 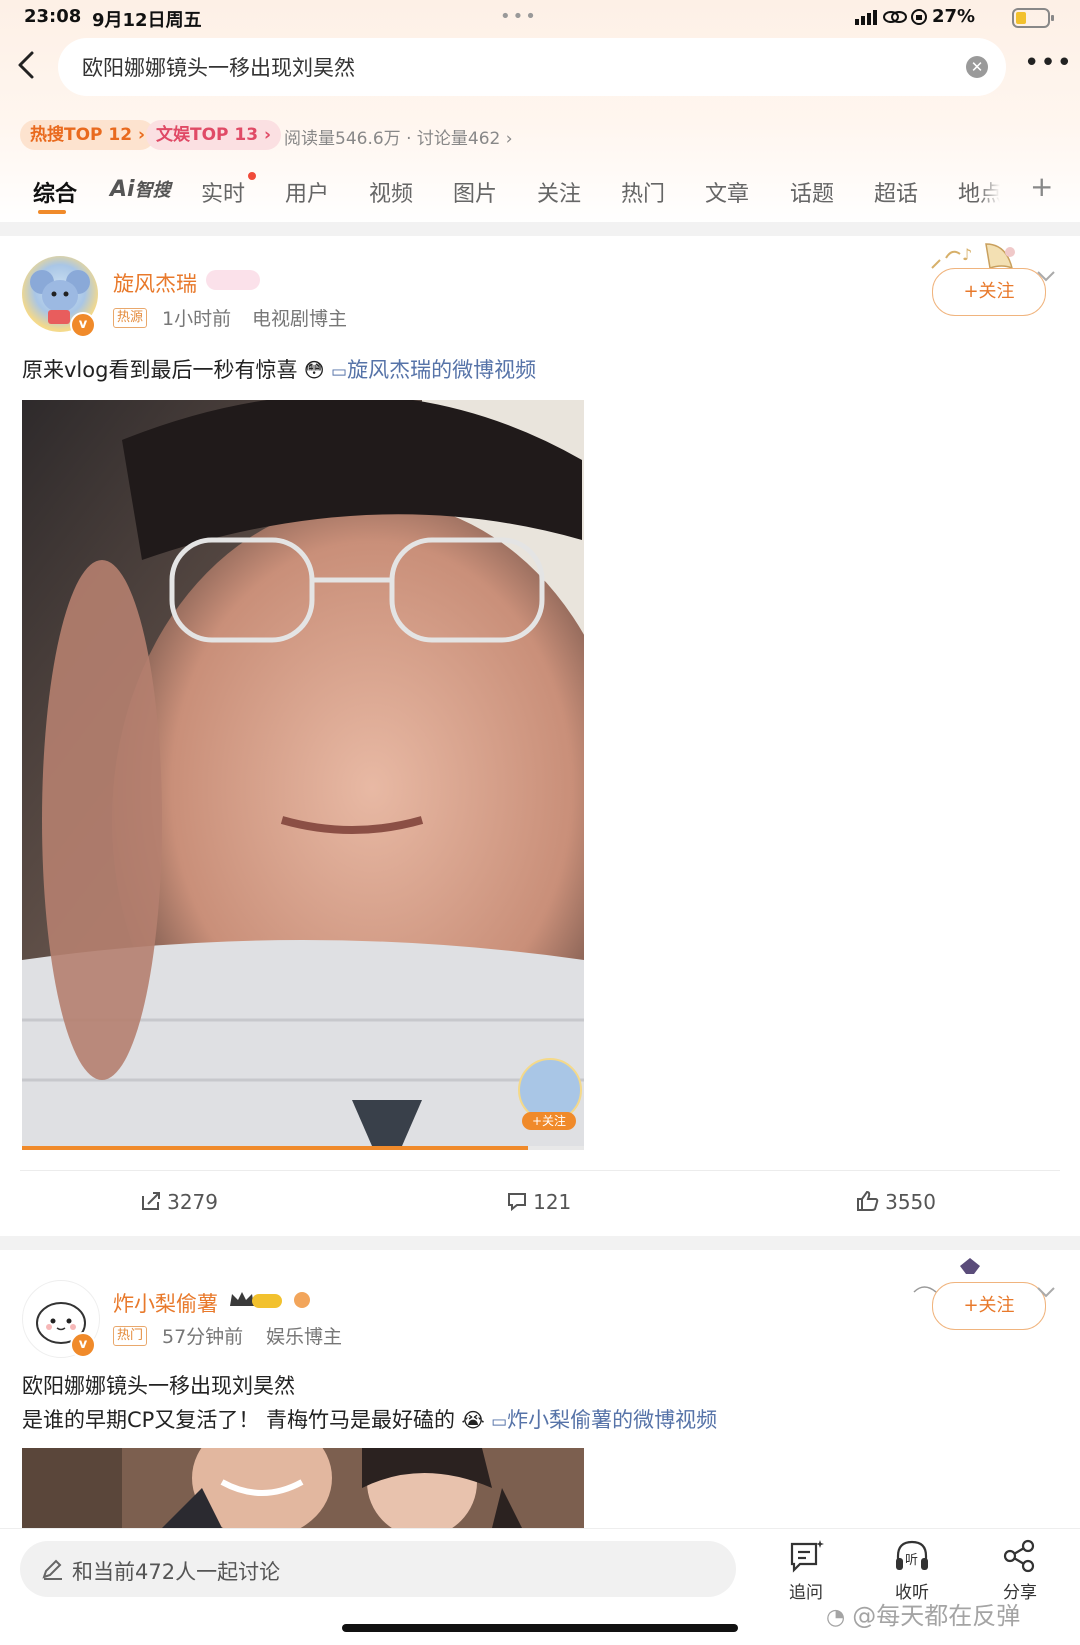 I want to click on follow-up-button: 追问, so click(x=806, y=1570).